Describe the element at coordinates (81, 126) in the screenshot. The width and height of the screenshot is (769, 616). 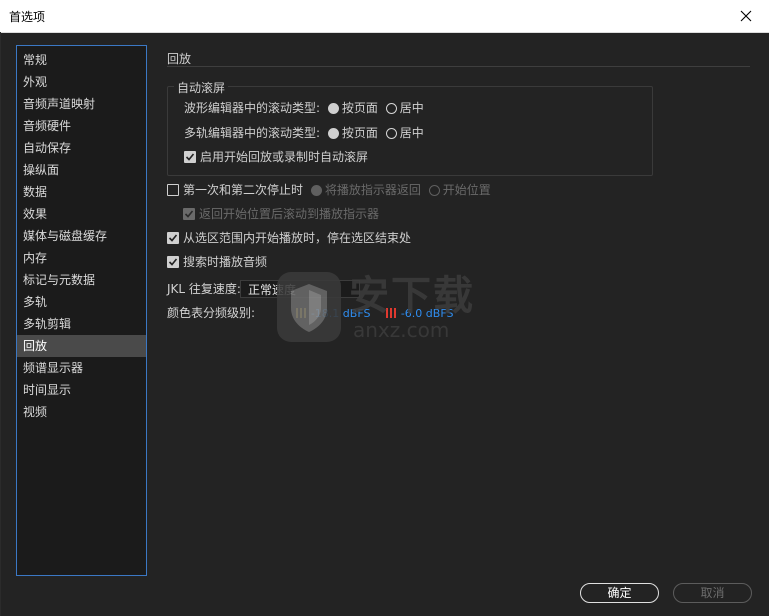
I see `sidebar-item-audio-hardware: 音频硬件` at that location.